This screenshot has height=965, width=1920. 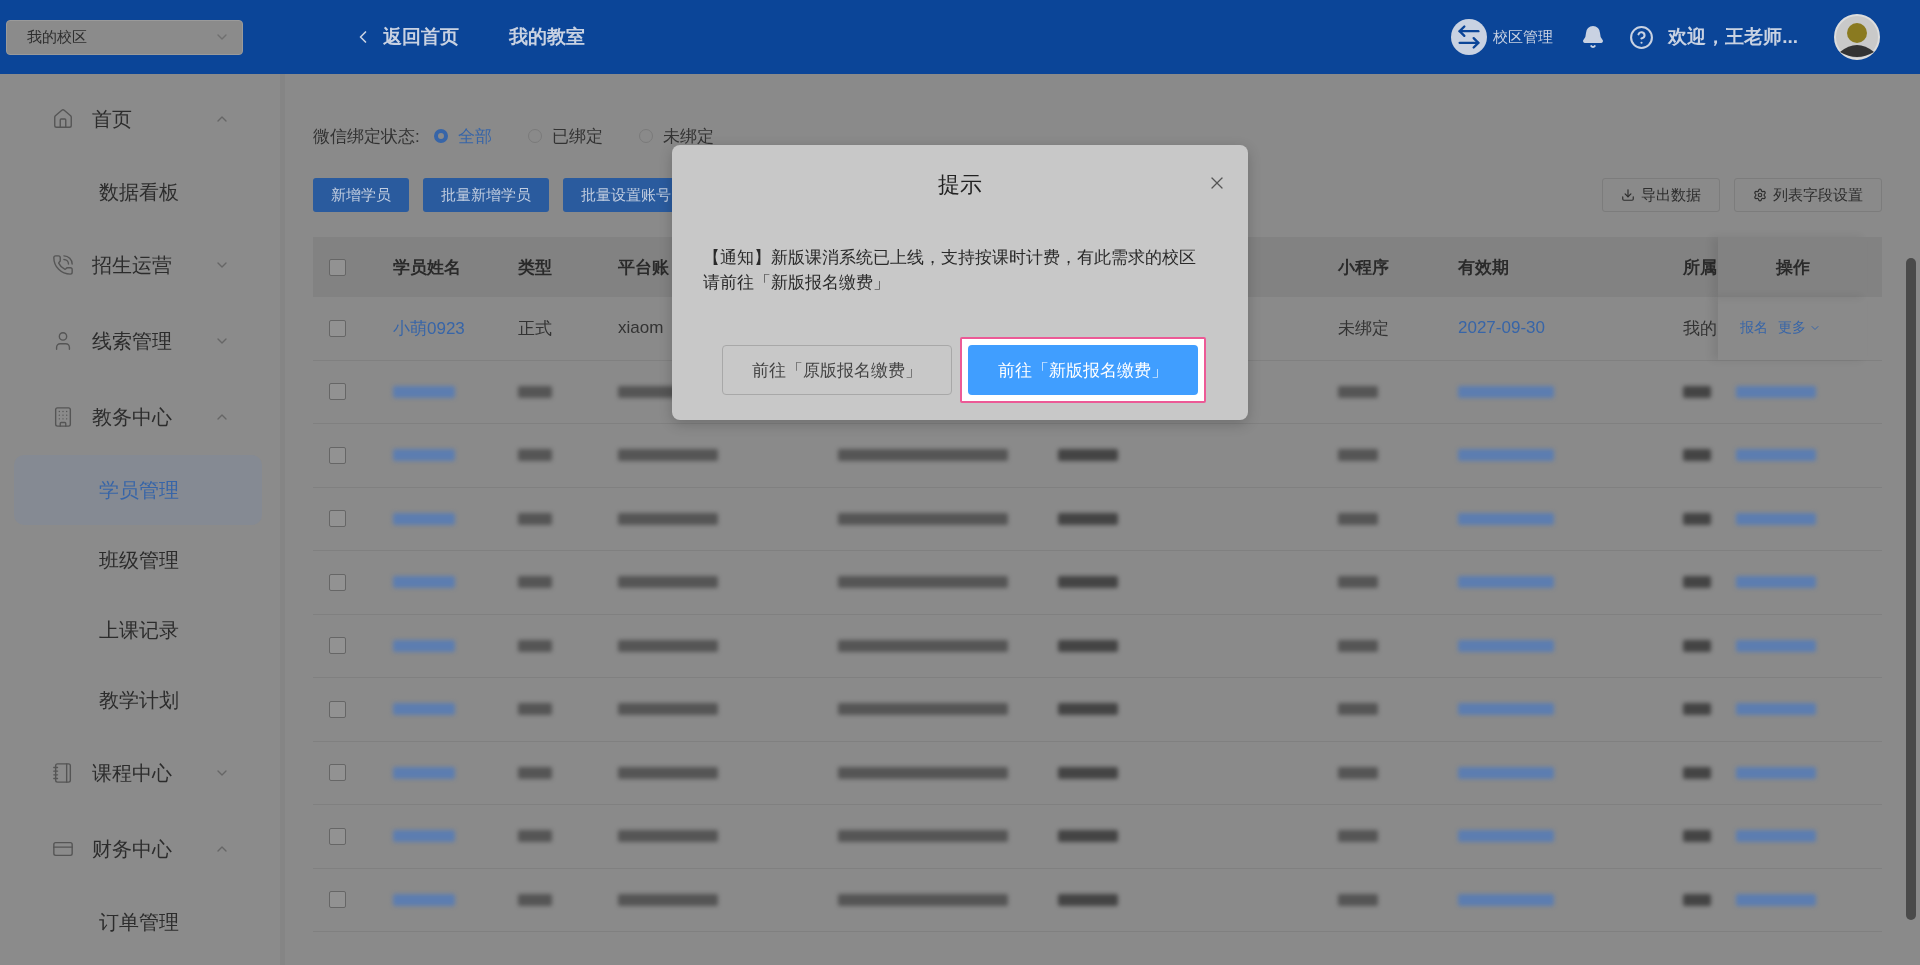 What do you see at coordinates (140, 341) in the screenshot?
I see `sidebar-group: 线索管理` at bounding box center [140, 341].